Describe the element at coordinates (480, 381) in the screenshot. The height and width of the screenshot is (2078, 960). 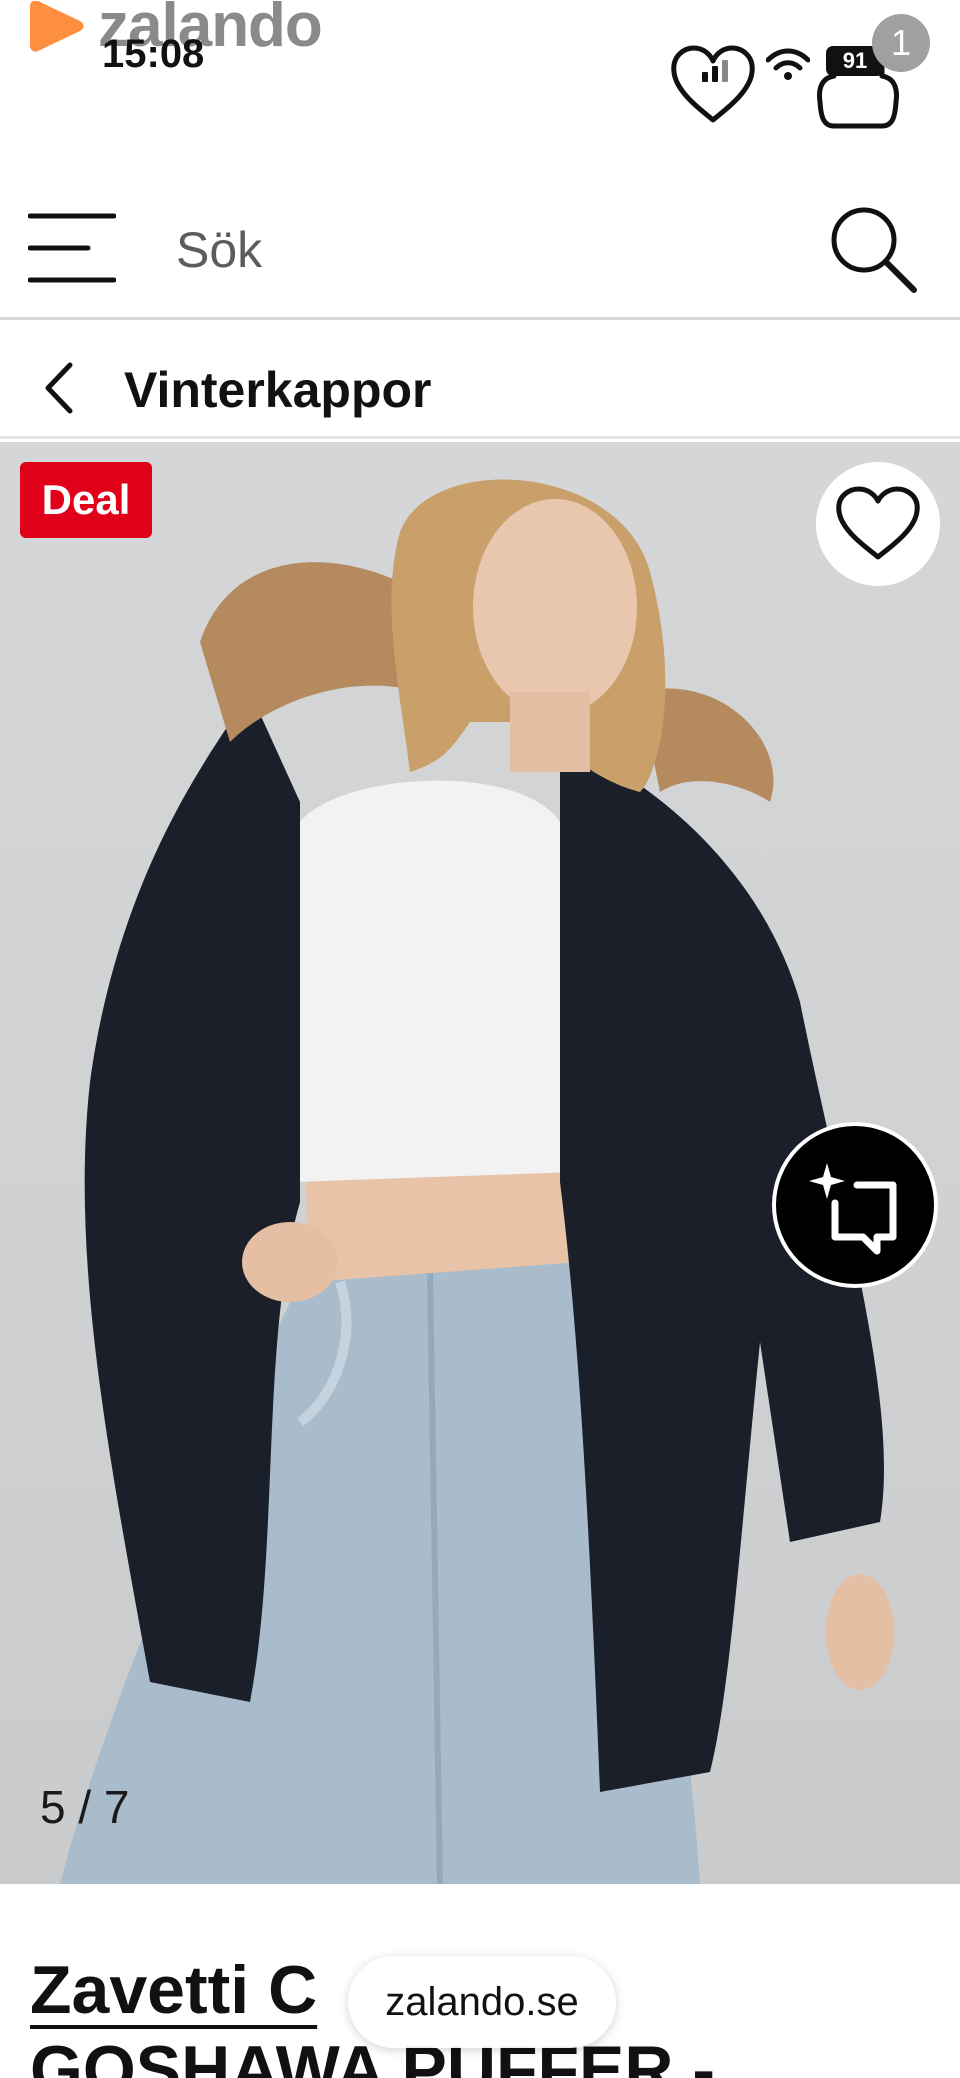
I see `breadcrumb: Vinterkappor` at that location.